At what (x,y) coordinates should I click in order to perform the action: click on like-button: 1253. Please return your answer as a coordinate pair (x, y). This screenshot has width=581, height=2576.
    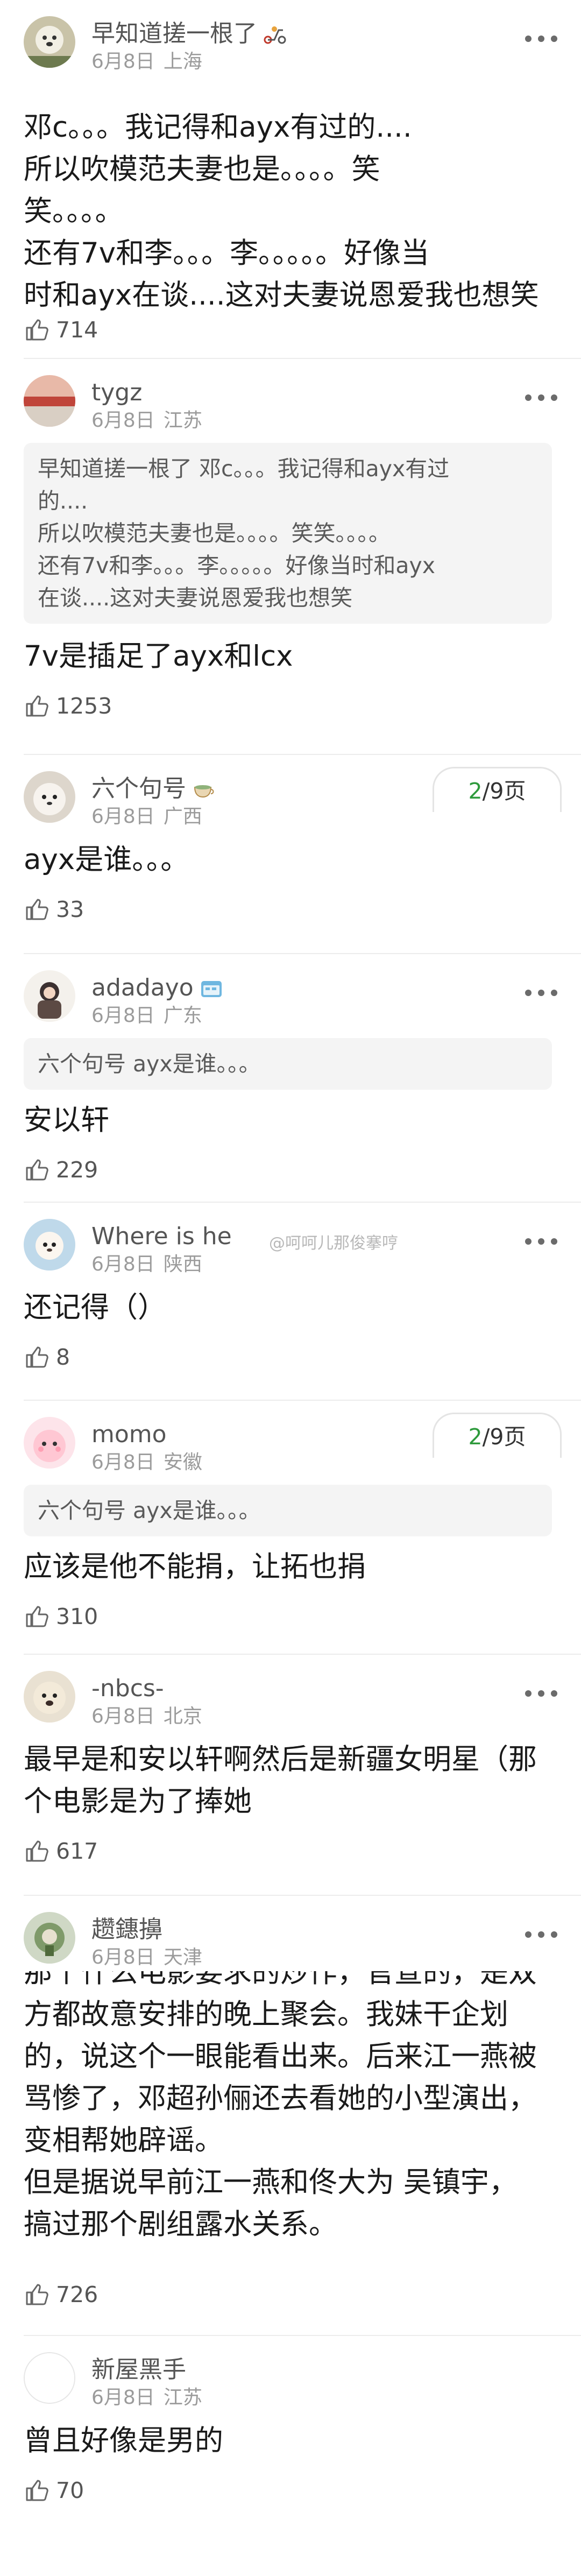
    Looking at the image, I should click on (290, 706).